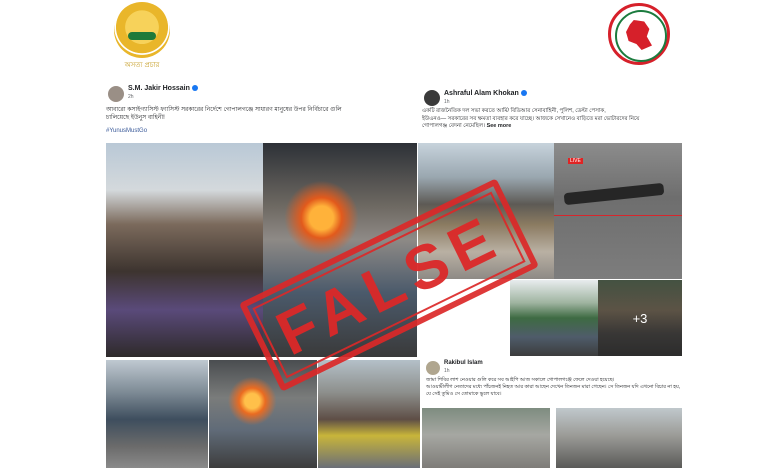  What do you see at coordinates (618, 211) in the screenshot?
I see `photo-live-video-still: LIVE` at bounding box center [618, 211].